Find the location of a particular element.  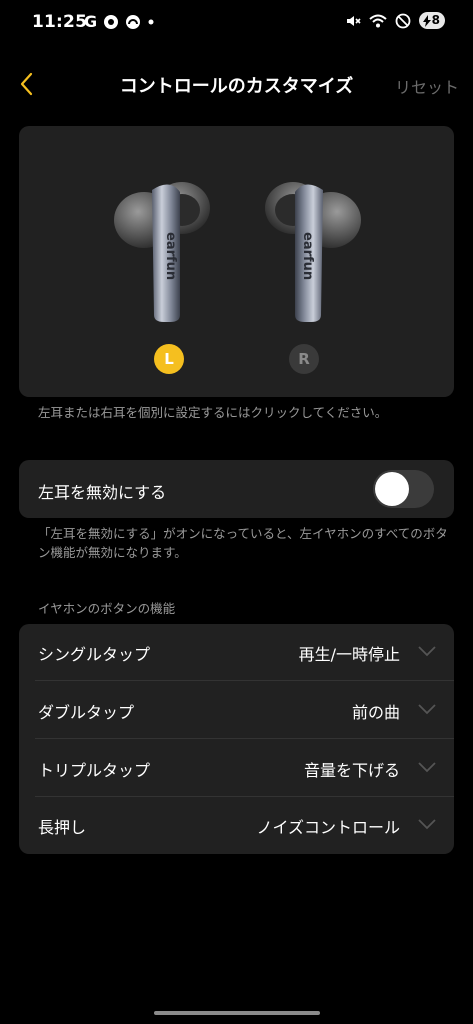

row-value: 再生/一時停止 is located at coordinates (349, 654).